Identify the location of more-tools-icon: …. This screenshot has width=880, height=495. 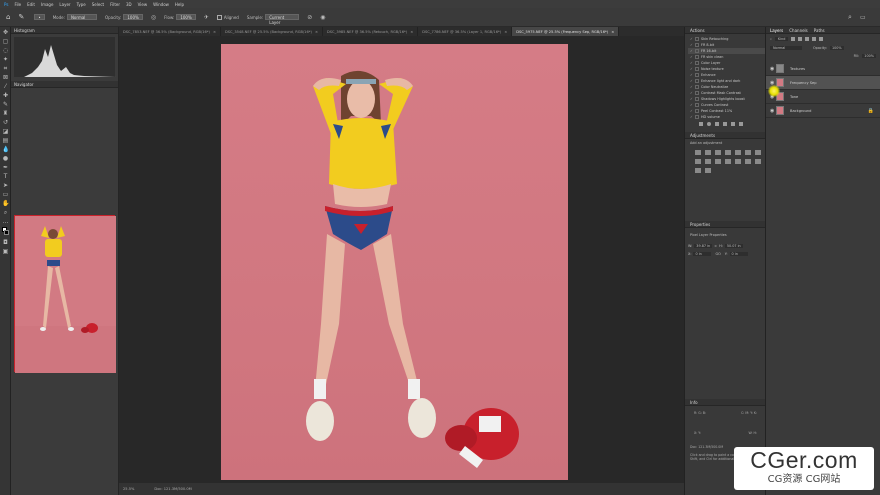
(5, 221).